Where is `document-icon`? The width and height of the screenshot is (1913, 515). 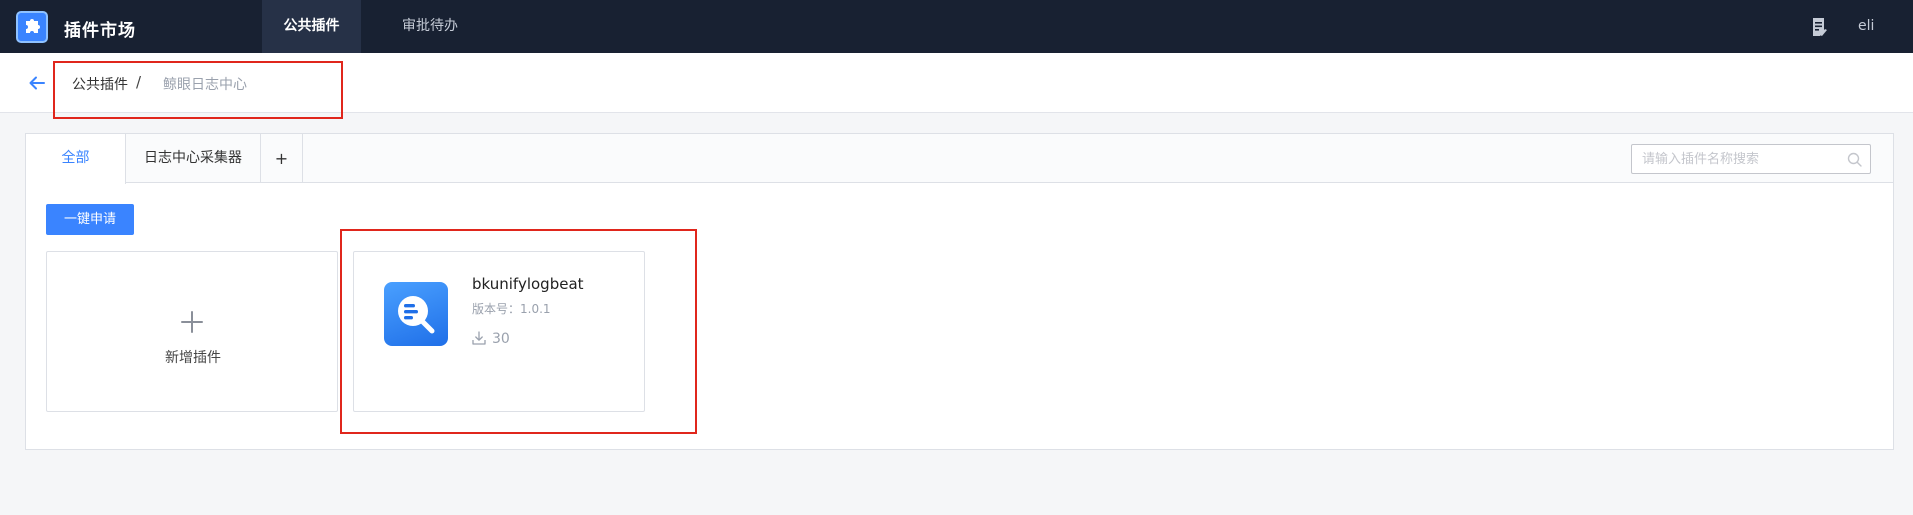 document-icon is located at coordinates (1820, 29).